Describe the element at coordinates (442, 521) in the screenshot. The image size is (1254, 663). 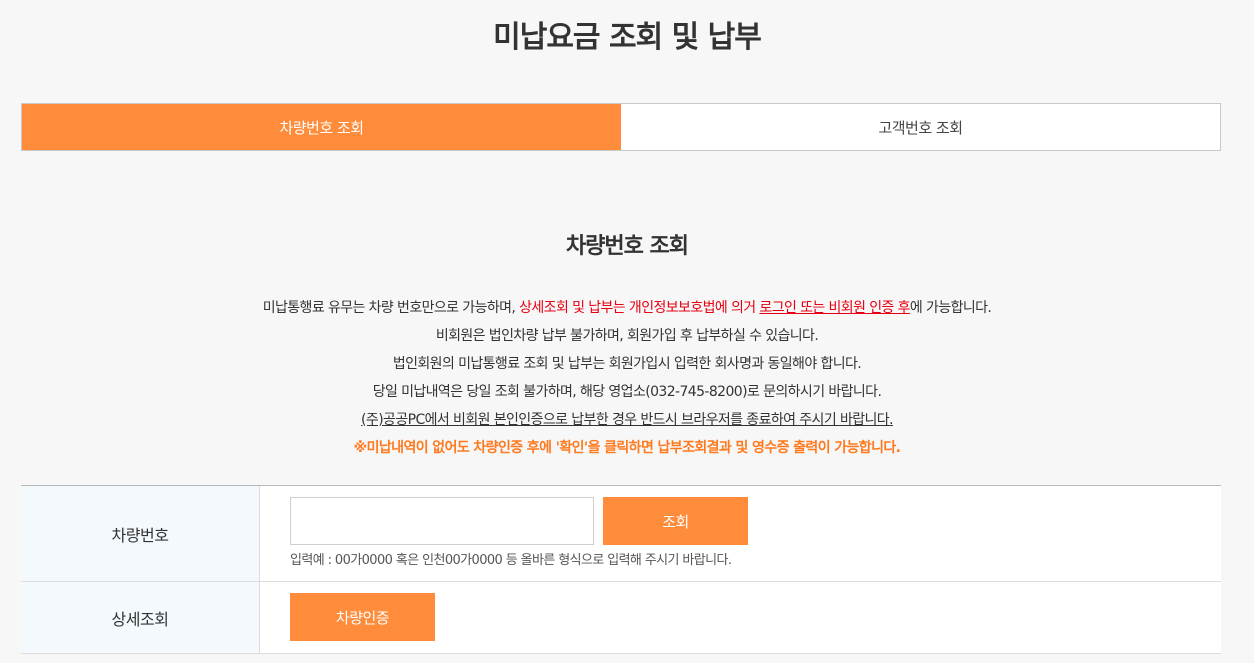
I see `vehicle-number-input` at that location.